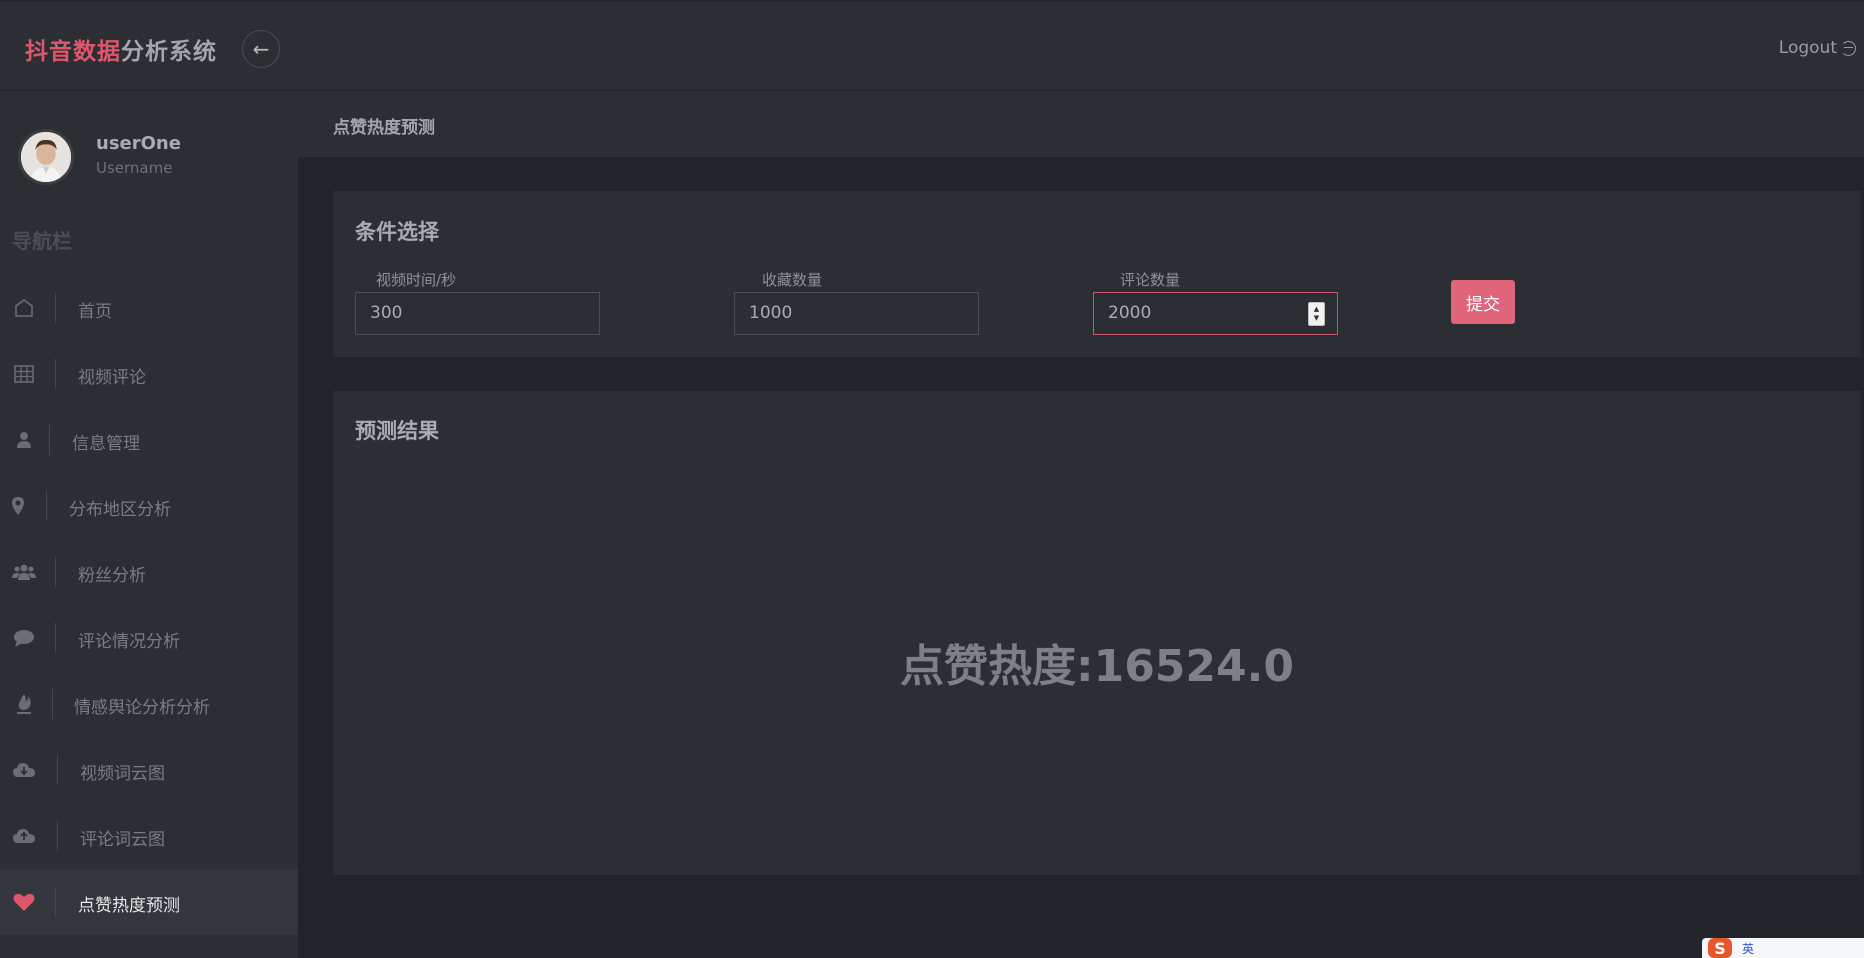 The height and width of the screenshot is (958, 1864). I want to click on cloud-upload-icon, so click(24, 836).